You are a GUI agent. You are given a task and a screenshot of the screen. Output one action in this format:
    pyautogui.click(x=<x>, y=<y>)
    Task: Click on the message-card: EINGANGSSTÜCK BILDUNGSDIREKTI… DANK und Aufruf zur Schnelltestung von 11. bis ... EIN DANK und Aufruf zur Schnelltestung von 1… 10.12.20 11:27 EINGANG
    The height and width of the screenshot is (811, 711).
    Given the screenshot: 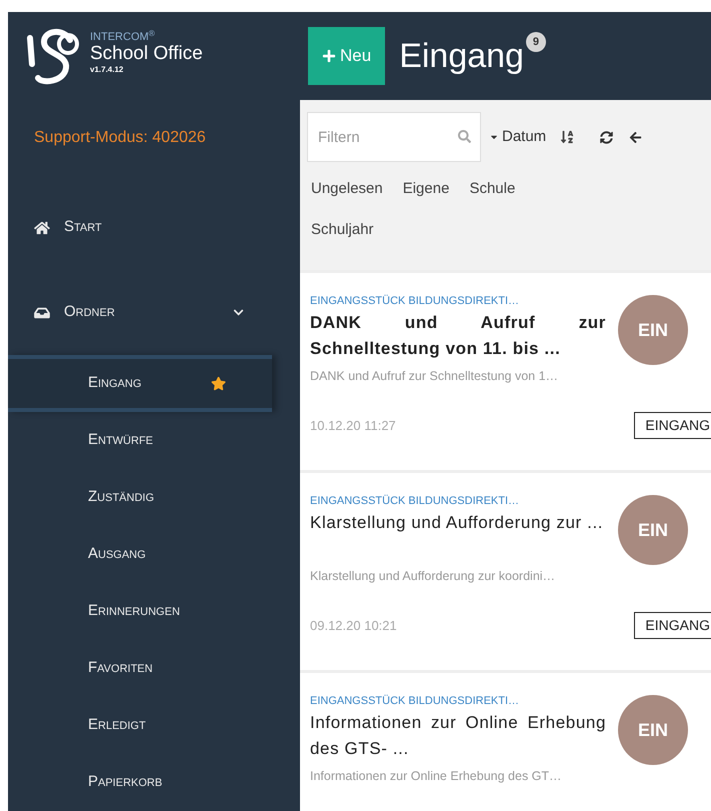 What is the action you would take?
    pyautogui.click(x=505, y=371)
    